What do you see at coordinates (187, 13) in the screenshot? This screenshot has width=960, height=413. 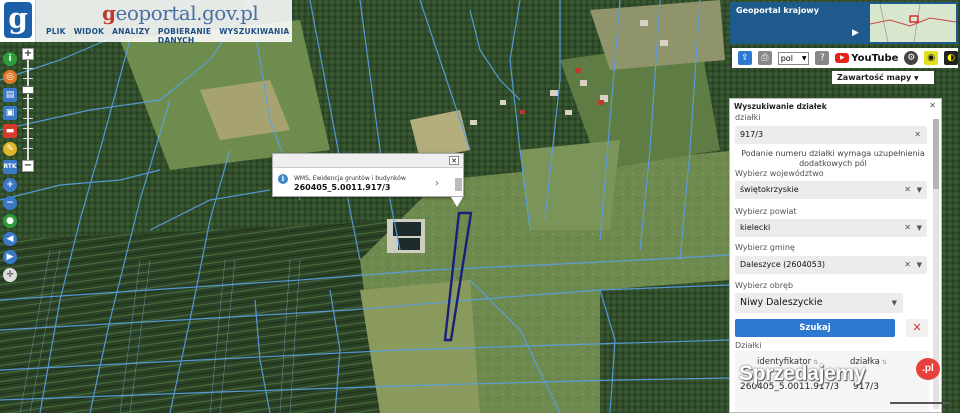 I see `brand-rest: eoportal.gov.pl` at bounding box center [187, 13].